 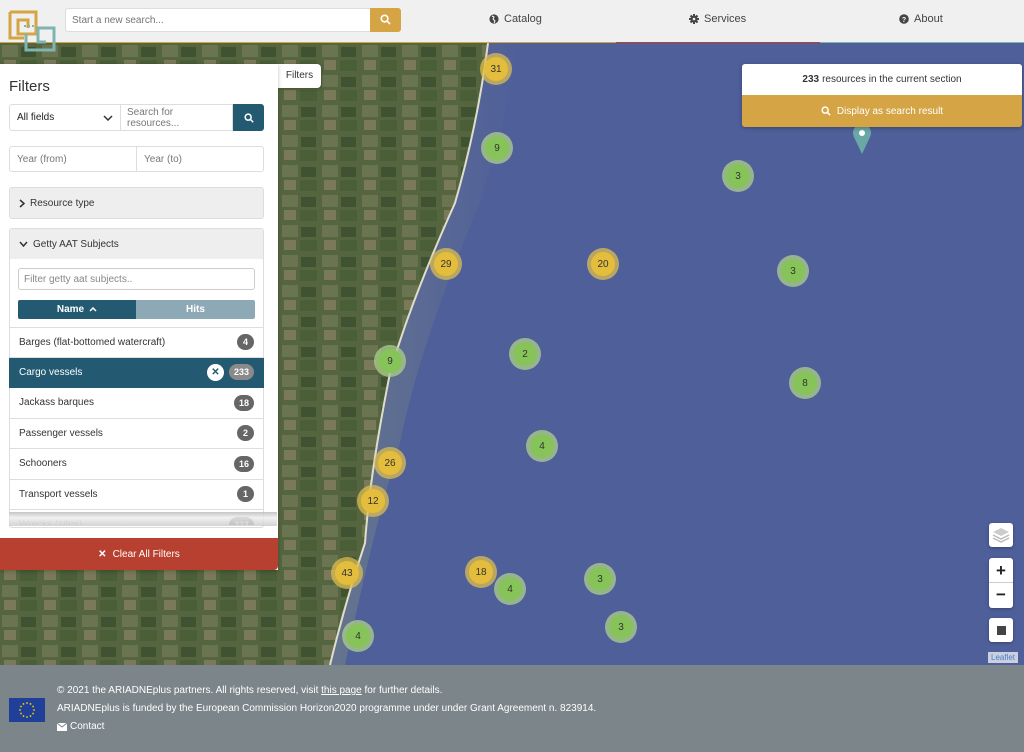 What do you see at coordinates (22, 203) in the screenshot?
I see `chevron-right-icon` at bounding box center [22, 203].